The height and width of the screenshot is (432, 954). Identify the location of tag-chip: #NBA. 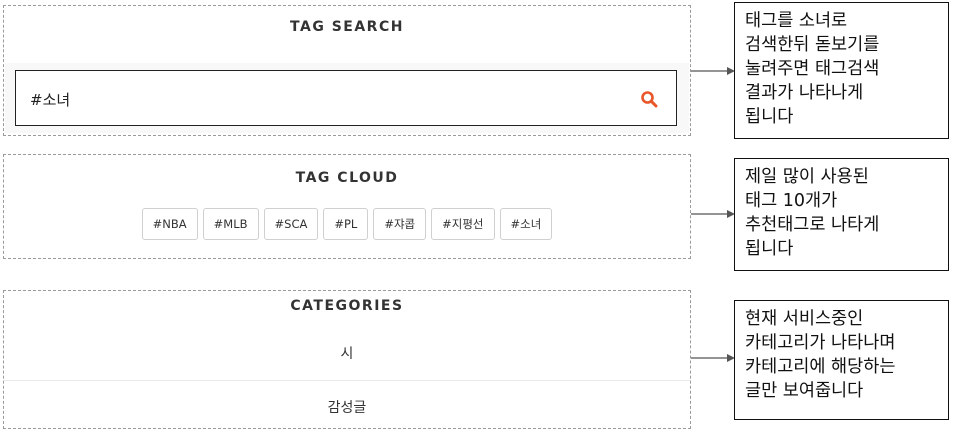
(169, 224).